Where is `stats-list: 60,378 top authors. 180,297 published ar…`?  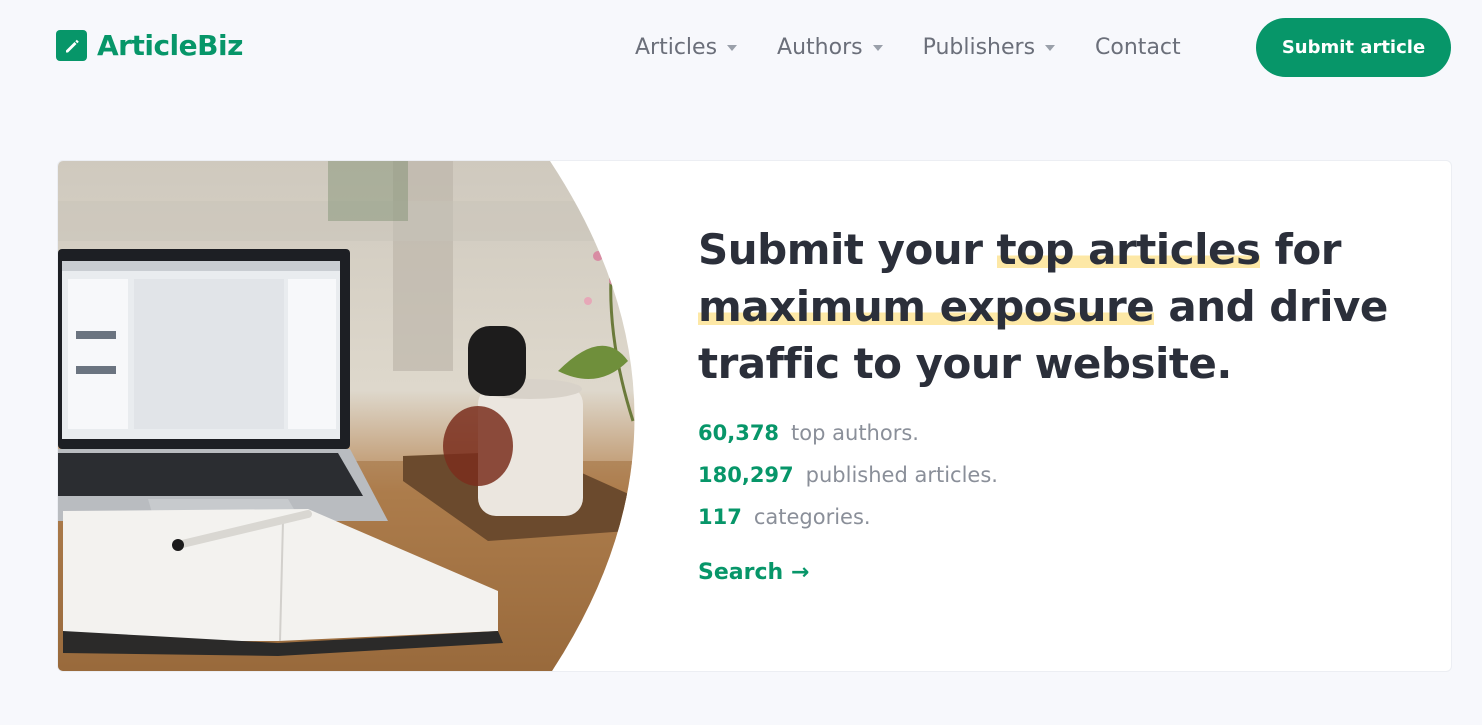 stats-list: 60,378 top authors. 180,297 published ar… is located at coordinates (1058, 475).